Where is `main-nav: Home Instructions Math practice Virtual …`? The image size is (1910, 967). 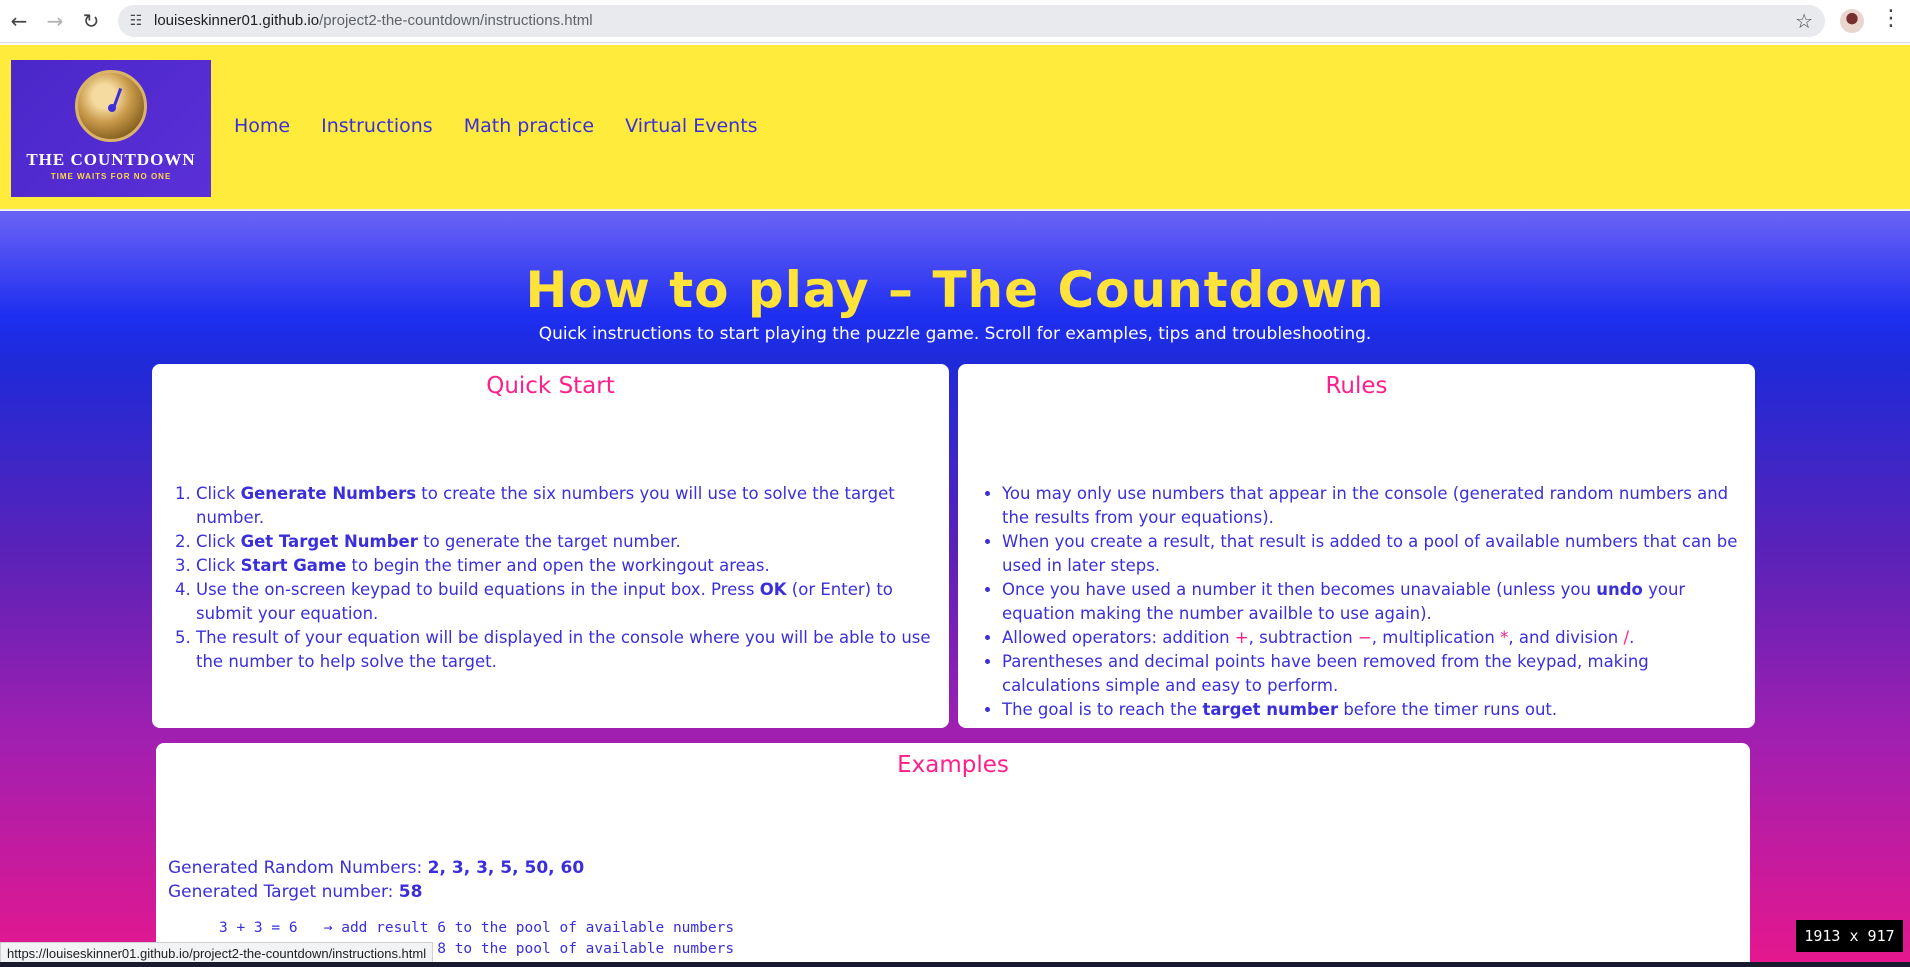
main-nav: Home Instructions Math practice Virtual … is located at coordinates (511, 126).